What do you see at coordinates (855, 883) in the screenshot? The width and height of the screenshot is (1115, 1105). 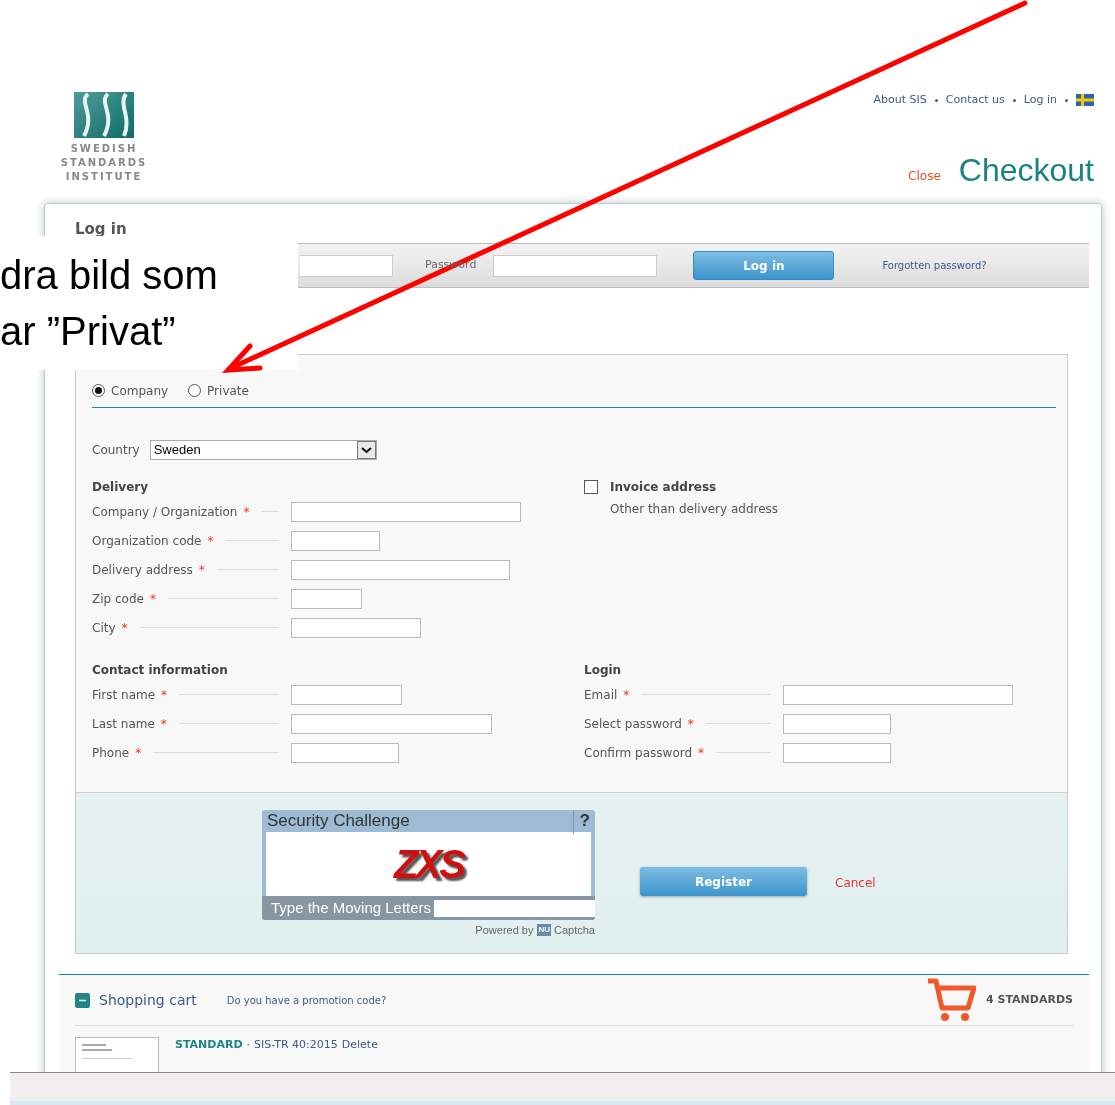 I see `cancel-link: Cancel` at bounding box center [855, 883].